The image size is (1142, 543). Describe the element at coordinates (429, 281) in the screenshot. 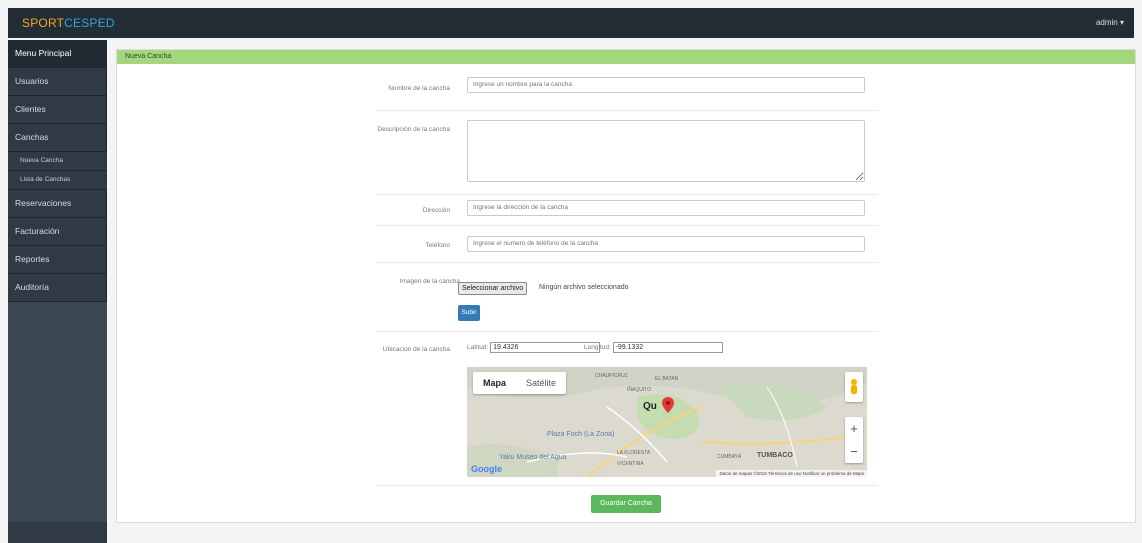

I see `image-label: Imagen de la cancha` at that location.